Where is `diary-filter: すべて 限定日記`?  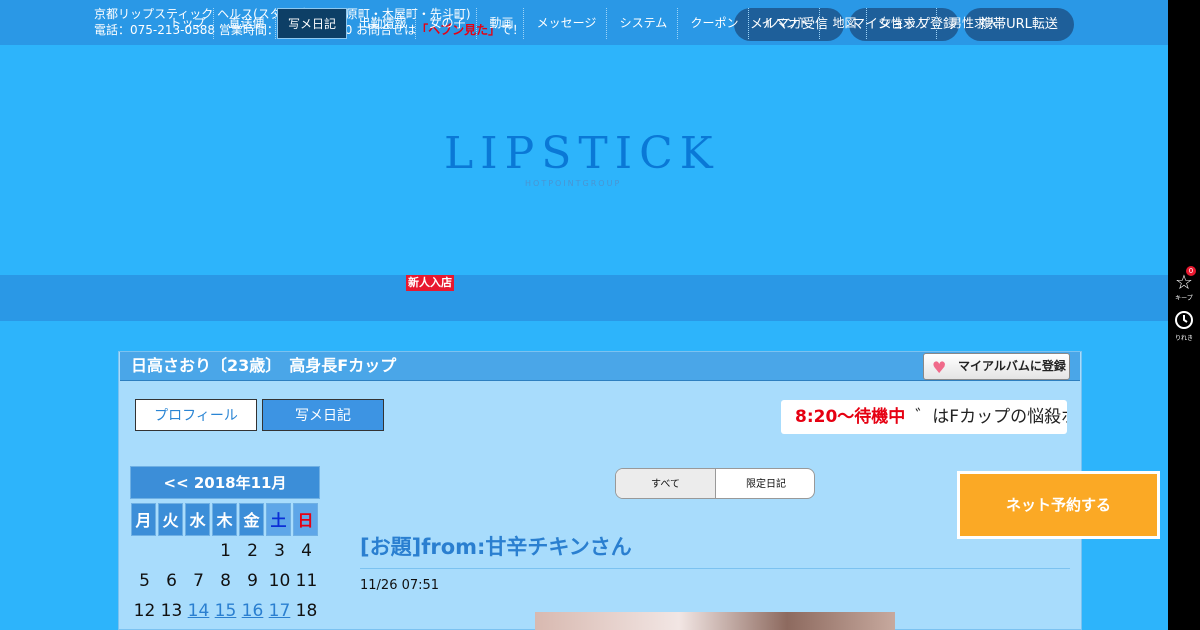 diary-filter: すべて 限定日記 is located at coordinates (715, 483).